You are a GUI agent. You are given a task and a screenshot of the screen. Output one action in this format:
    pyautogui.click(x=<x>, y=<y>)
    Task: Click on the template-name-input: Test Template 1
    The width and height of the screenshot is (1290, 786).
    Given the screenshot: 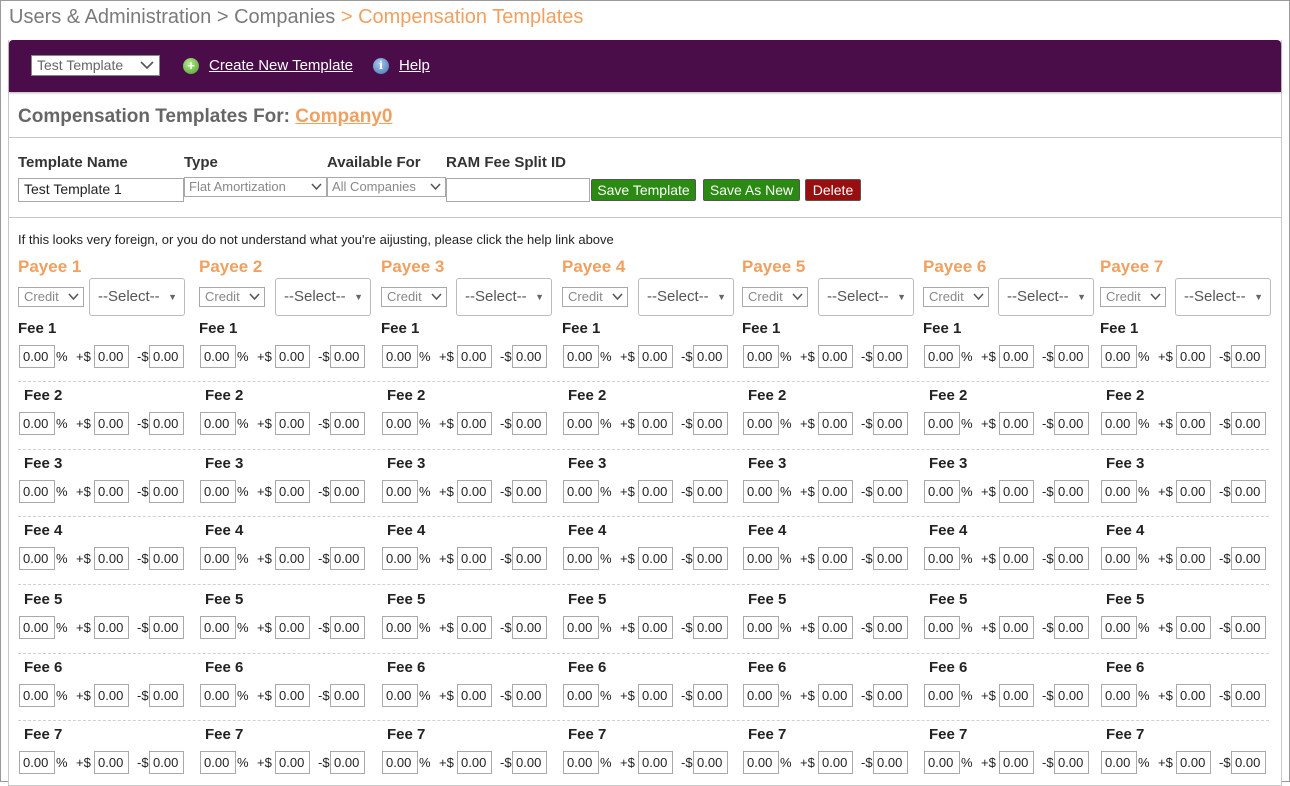 What is the action you would take?
    pyautogui.click(x=101, y=190)
    